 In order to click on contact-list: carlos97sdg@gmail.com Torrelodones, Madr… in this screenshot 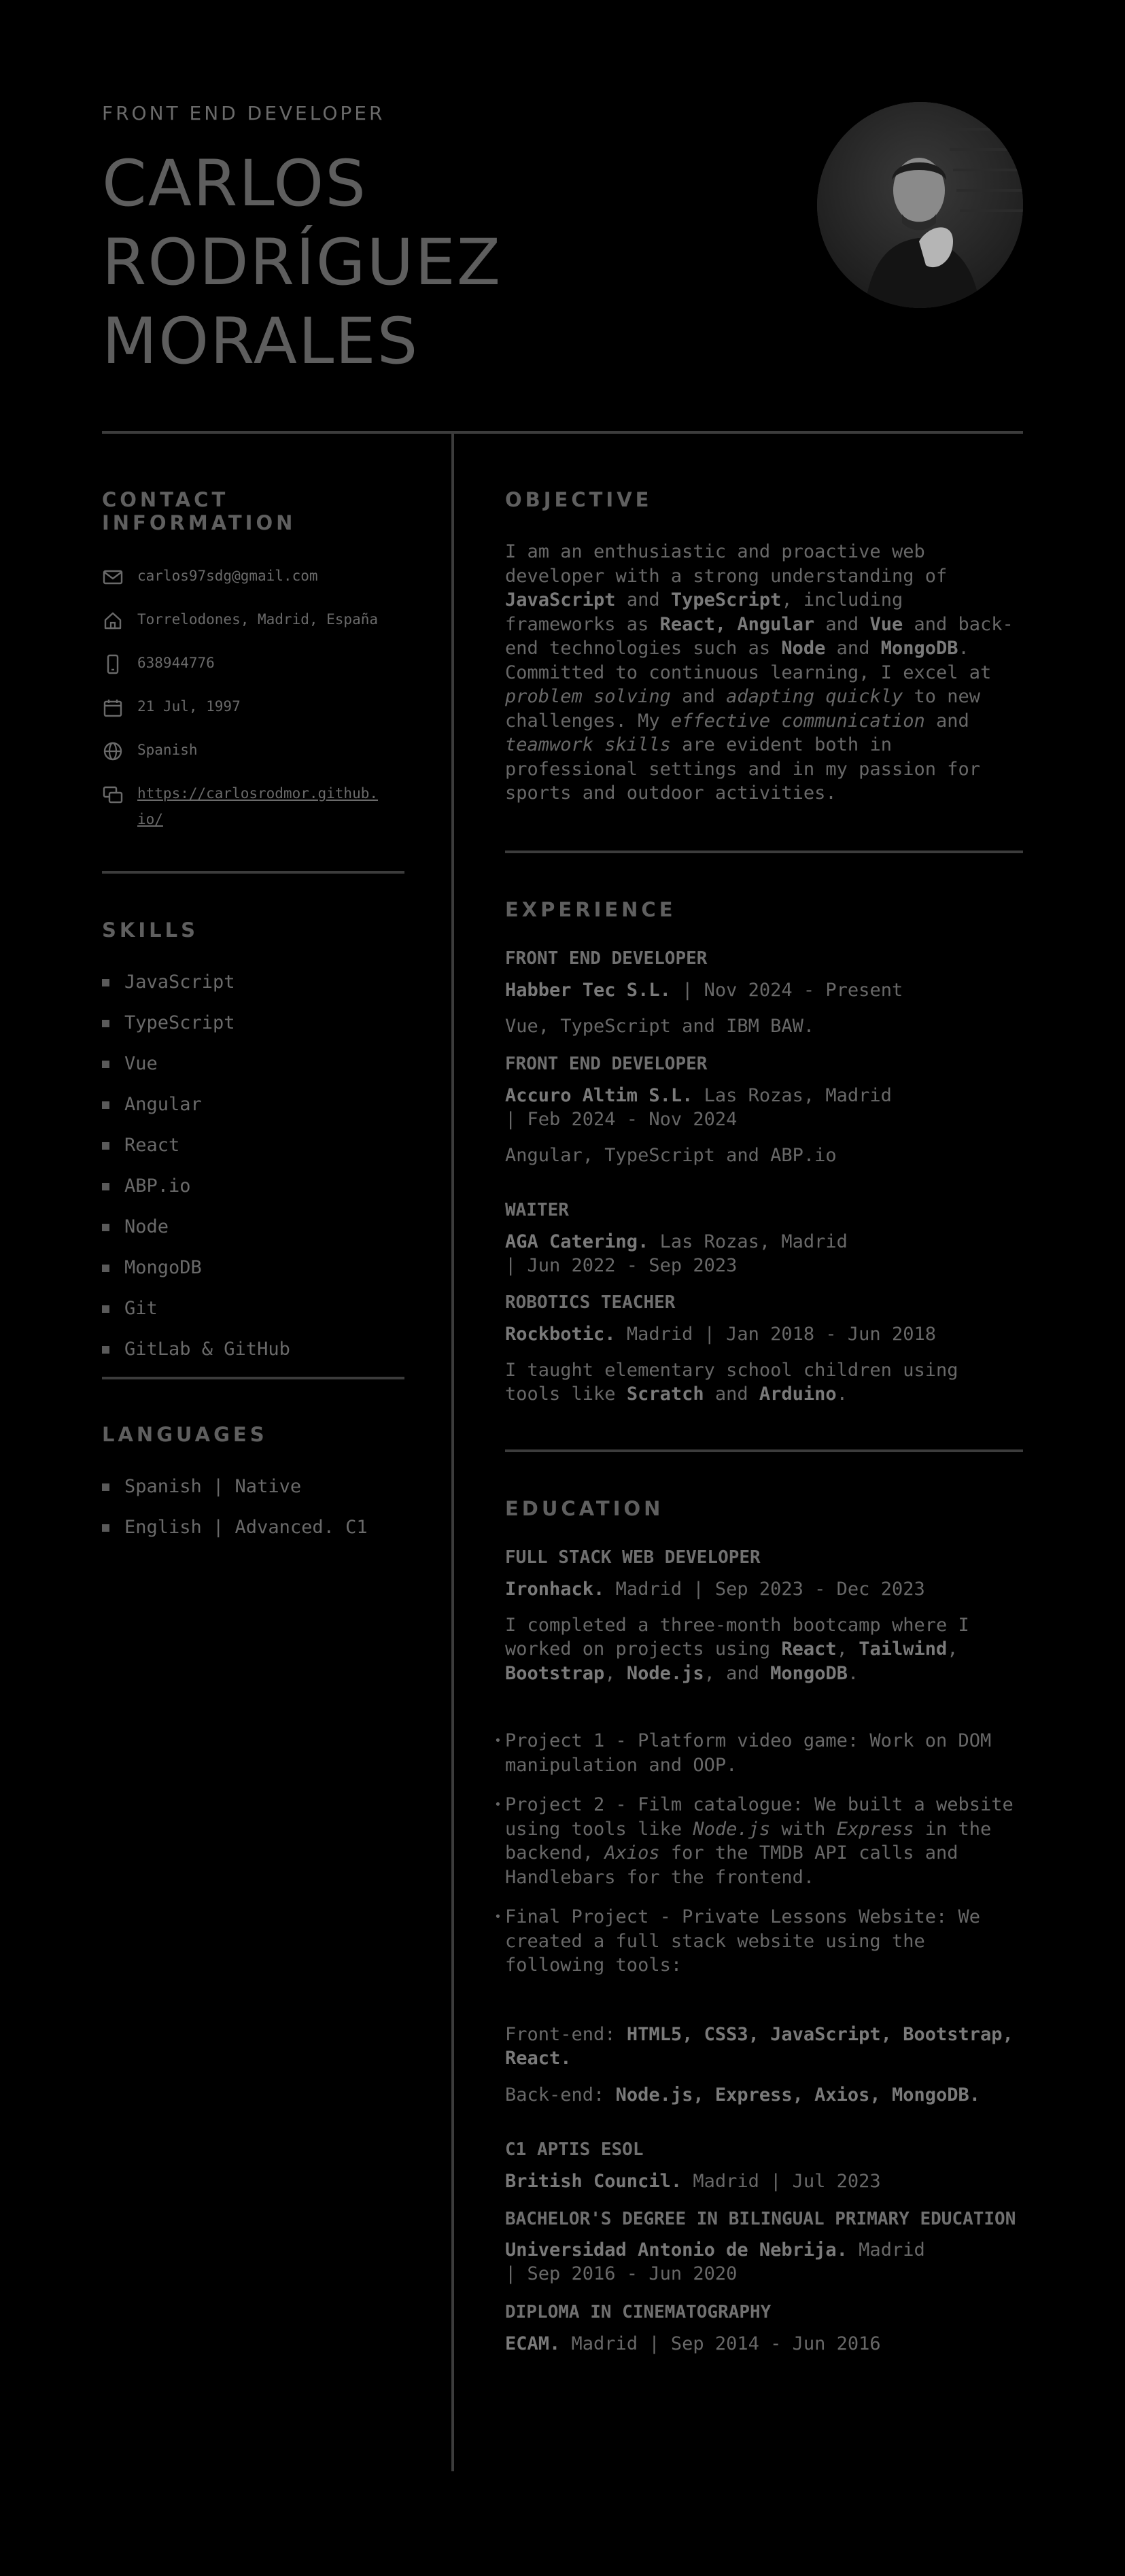, I will do `click(253, 697)`.